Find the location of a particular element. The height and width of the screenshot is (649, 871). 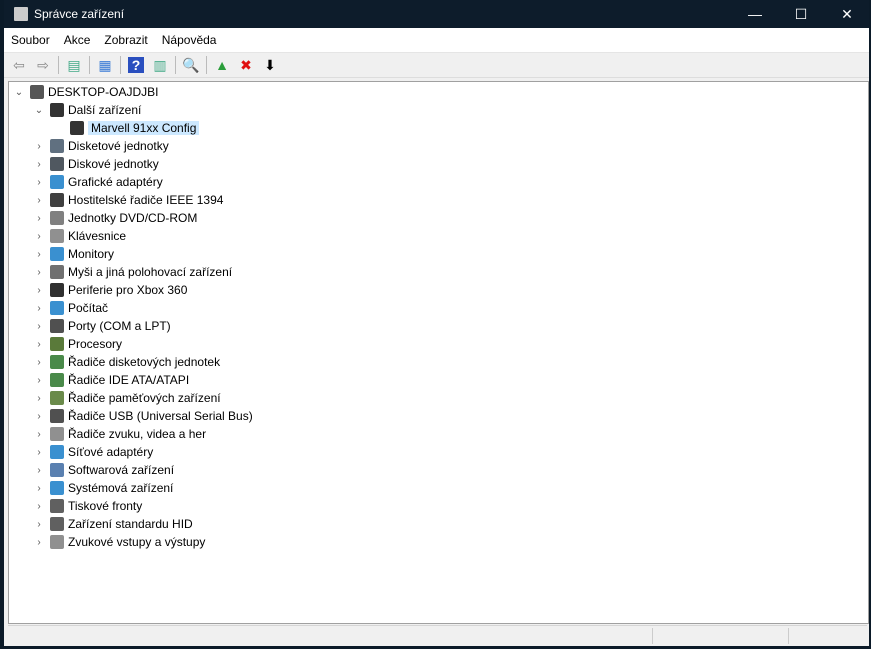

disable-button: ⬇ is located at coordinates (270, 65).